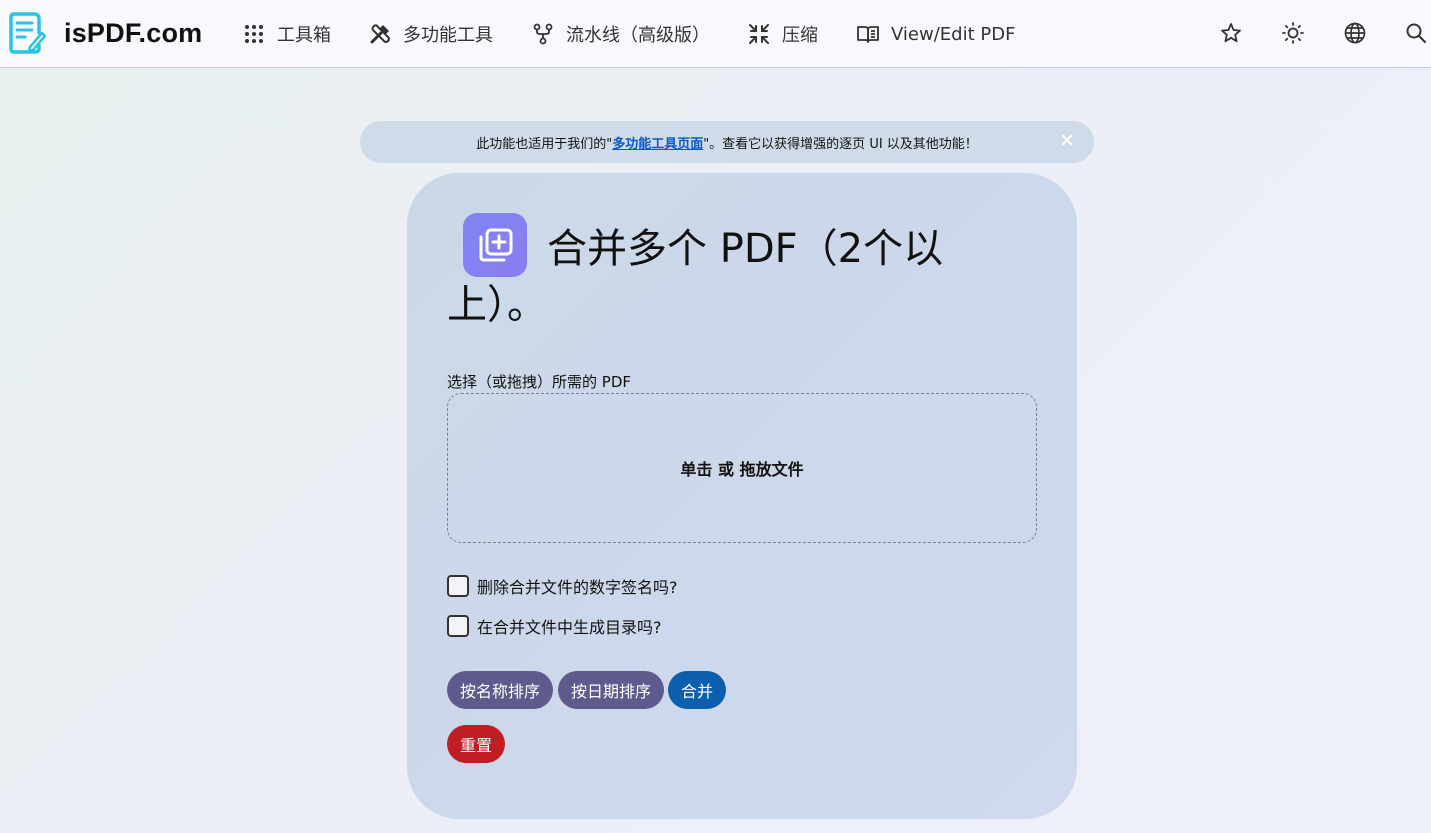 The height and width of the screenshot is (833, 1431). Describe the element at coordinates (304, 35) in the screenshot. I see `nav-label: 工具箱` at that location.